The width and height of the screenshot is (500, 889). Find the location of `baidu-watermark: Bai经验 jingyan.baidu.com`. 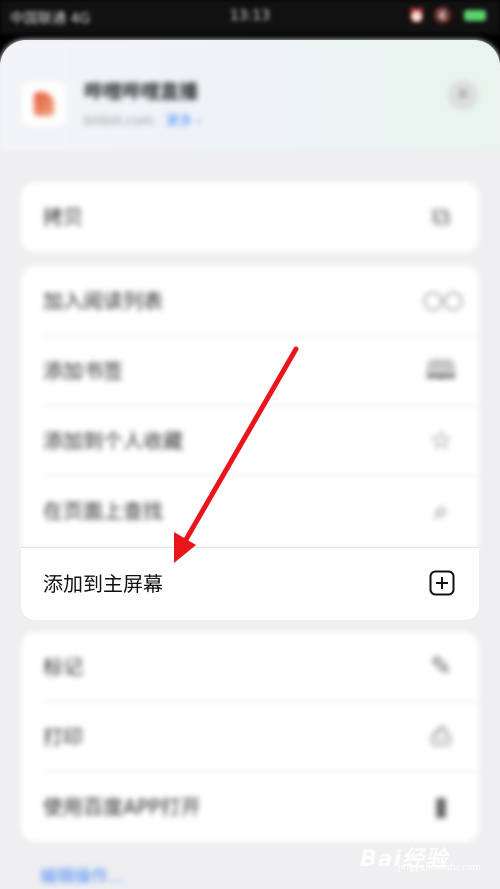

baidu-watermark: Bai经验 jingyan.baidu.com is located at coordinates (415, 859).